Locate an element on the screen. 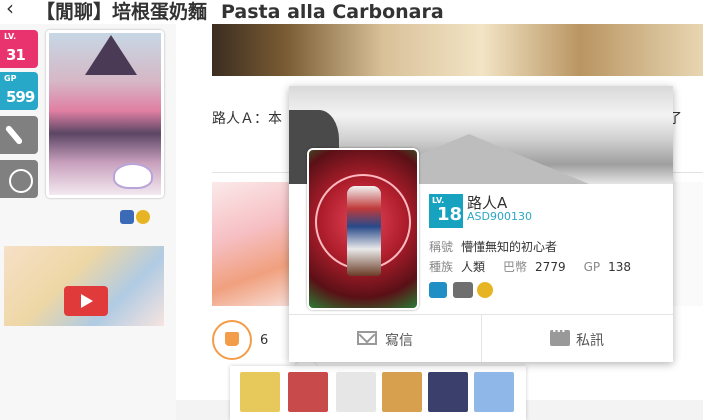 Image resolution: width=703 pixels, height=420 pixels. author-medals is located at coordinates (135, 218).